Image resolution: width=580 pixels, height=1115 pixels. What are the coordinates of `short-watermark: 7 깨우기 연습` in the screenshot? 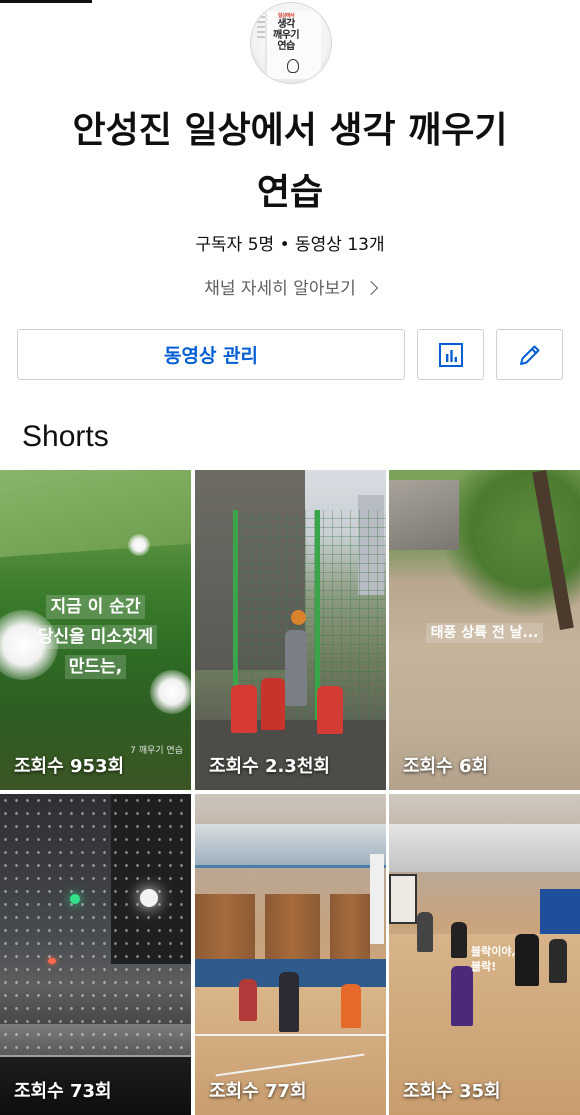 It's located at (156, 751).